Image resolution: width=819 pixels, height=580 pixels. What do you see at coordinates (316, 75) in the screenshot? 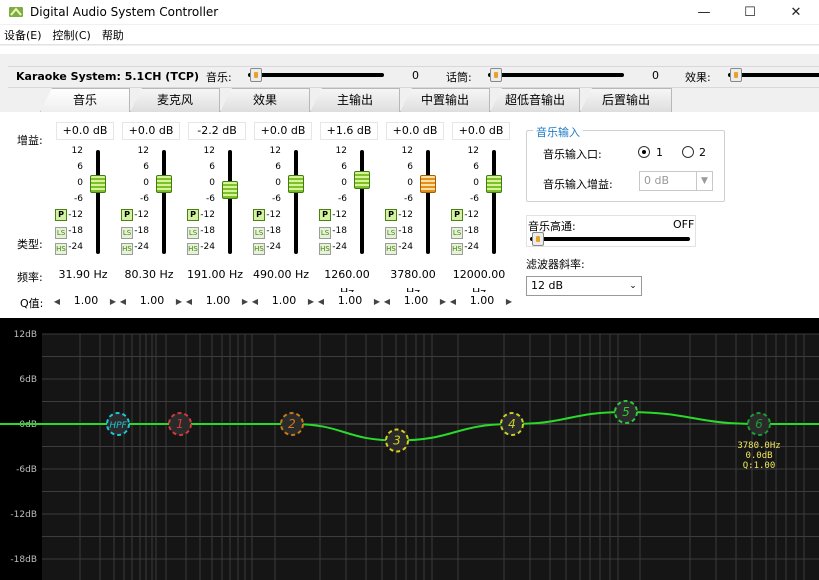
I see `music-level-slider` at bounding box center [316, 75].